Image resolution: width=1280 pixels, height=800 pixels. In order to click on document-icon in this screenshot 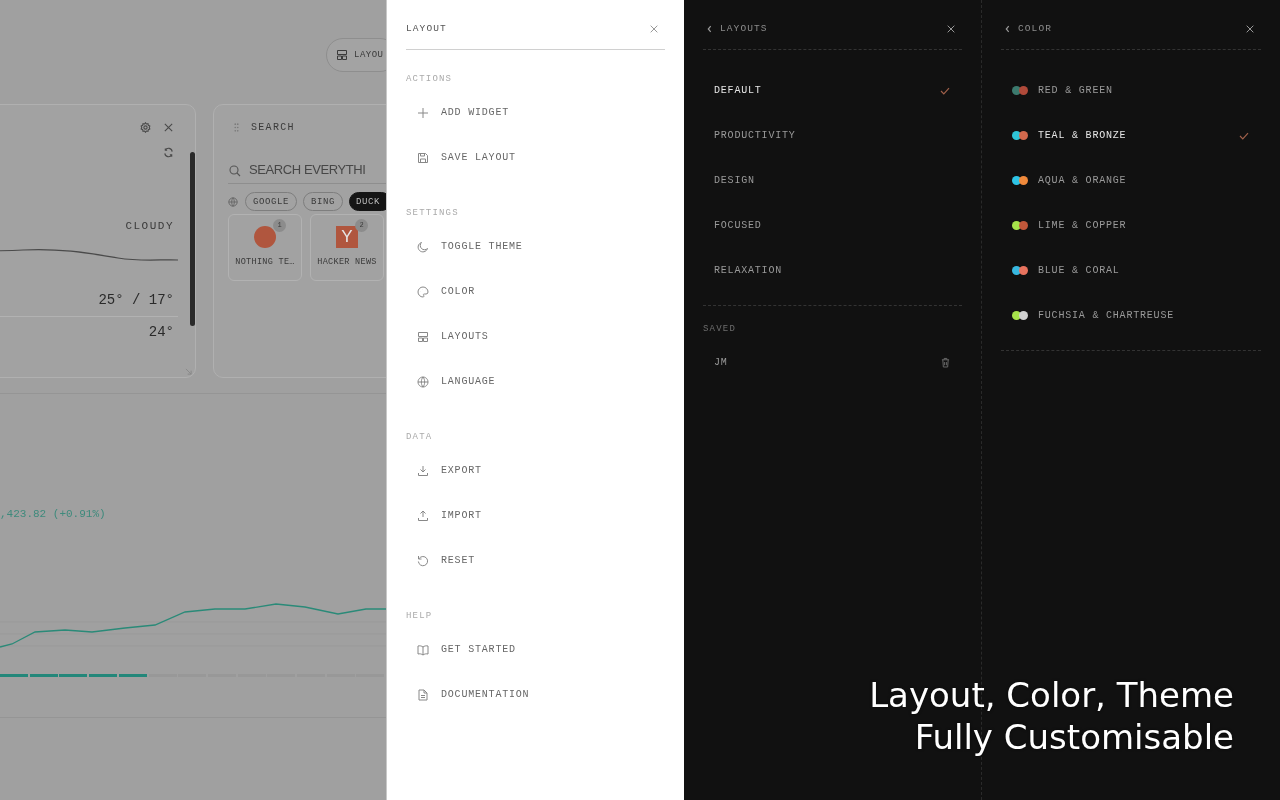, I will do `click(423, 694)`.